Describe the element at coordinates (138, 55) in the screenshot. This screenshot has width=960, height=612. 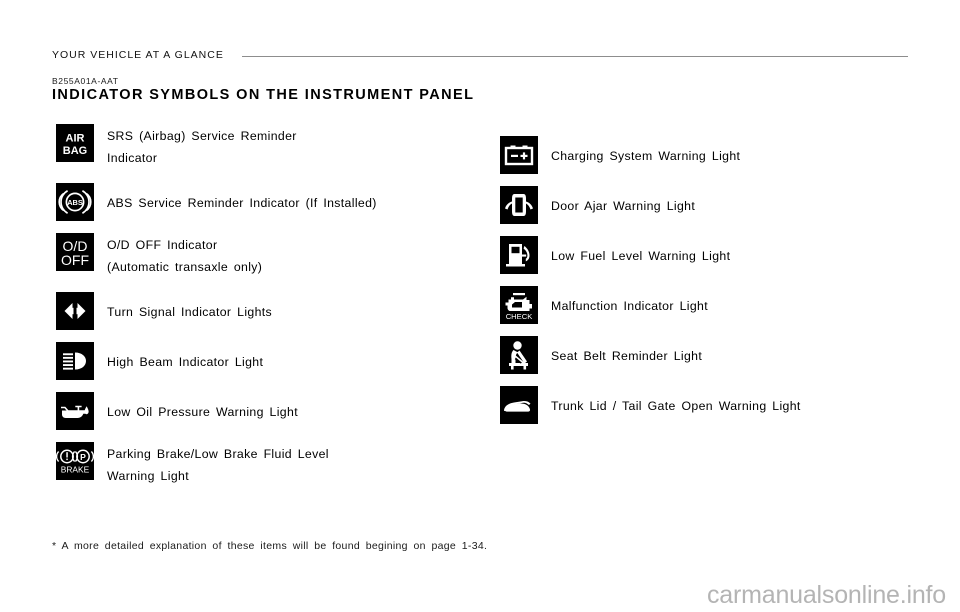
I see `running-head-text: YOUR VEHICLE AT A GLANCE` at that location.